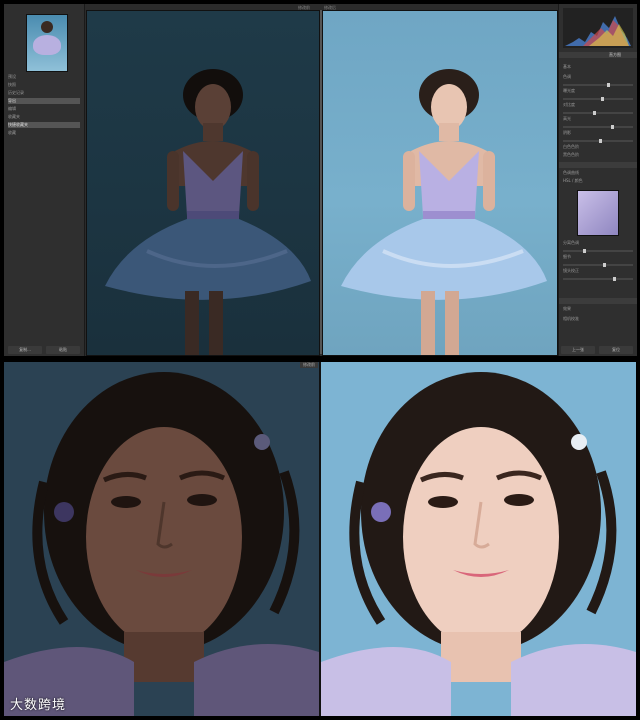 The height and width of the screenshot is (720, 640). I want to click on navigator-thumbnail, so click(47, 43).